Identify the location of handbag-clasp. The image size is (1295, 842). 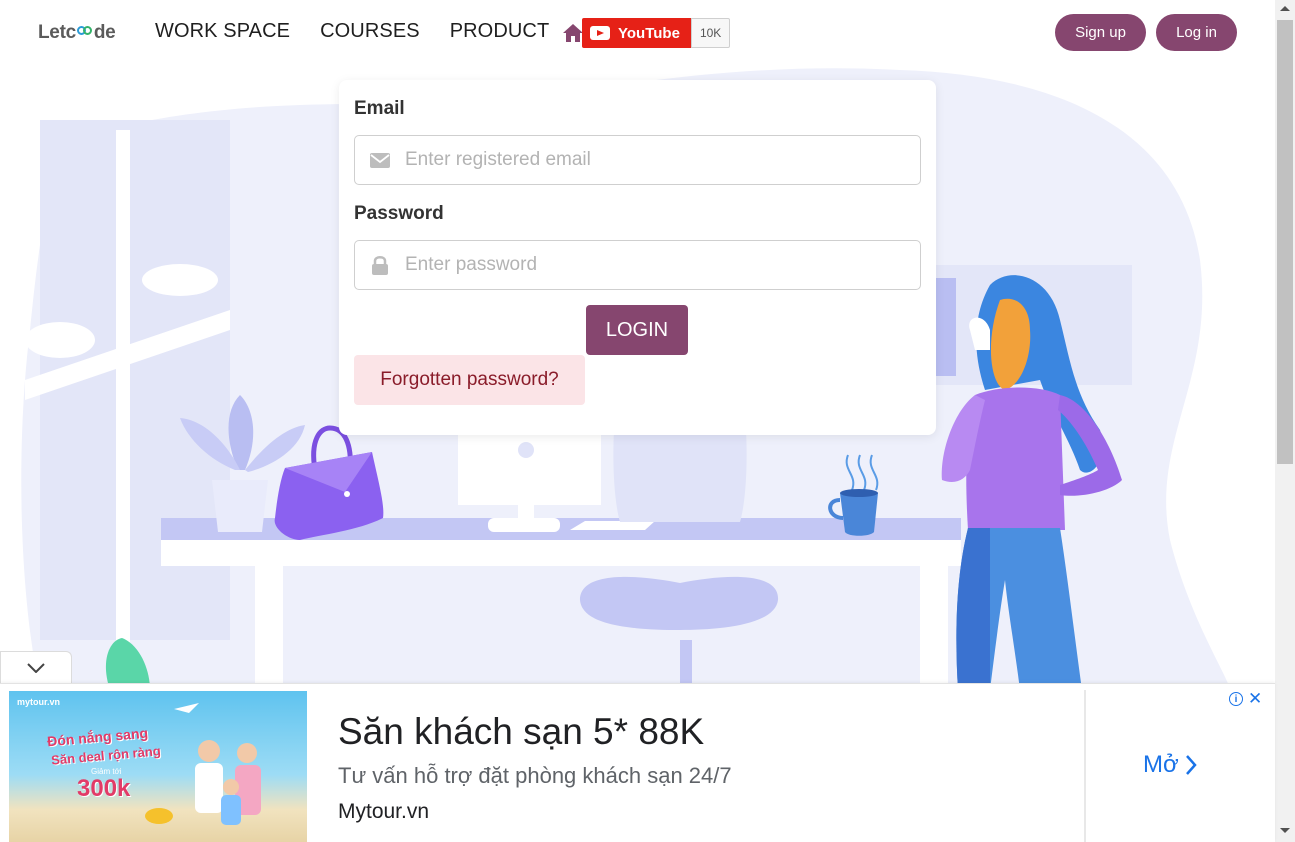
(347, 494).